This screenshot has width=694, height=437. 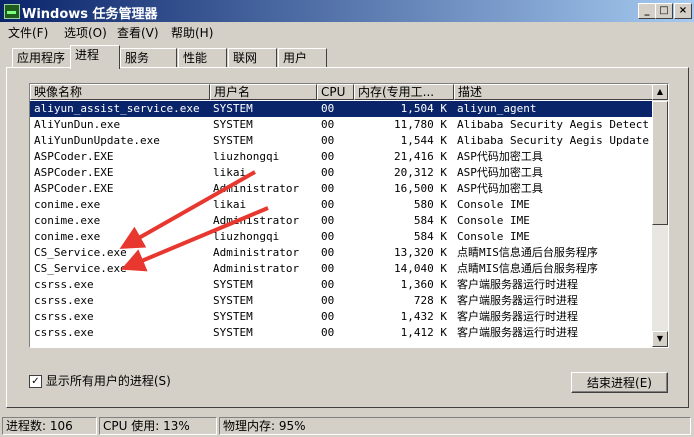 I want to click on end-process-button: 结束进程(E), so click(x=619, y=382).